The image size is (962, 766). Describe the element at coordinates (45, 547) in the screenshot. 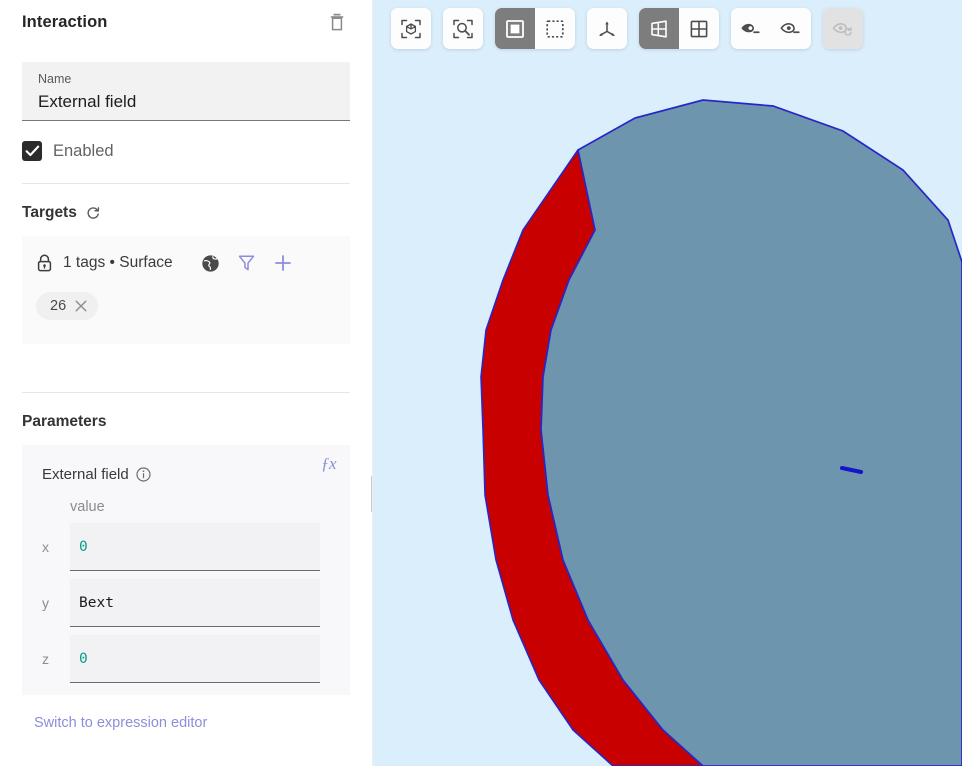

I see `vector-key-x: x` at that location.